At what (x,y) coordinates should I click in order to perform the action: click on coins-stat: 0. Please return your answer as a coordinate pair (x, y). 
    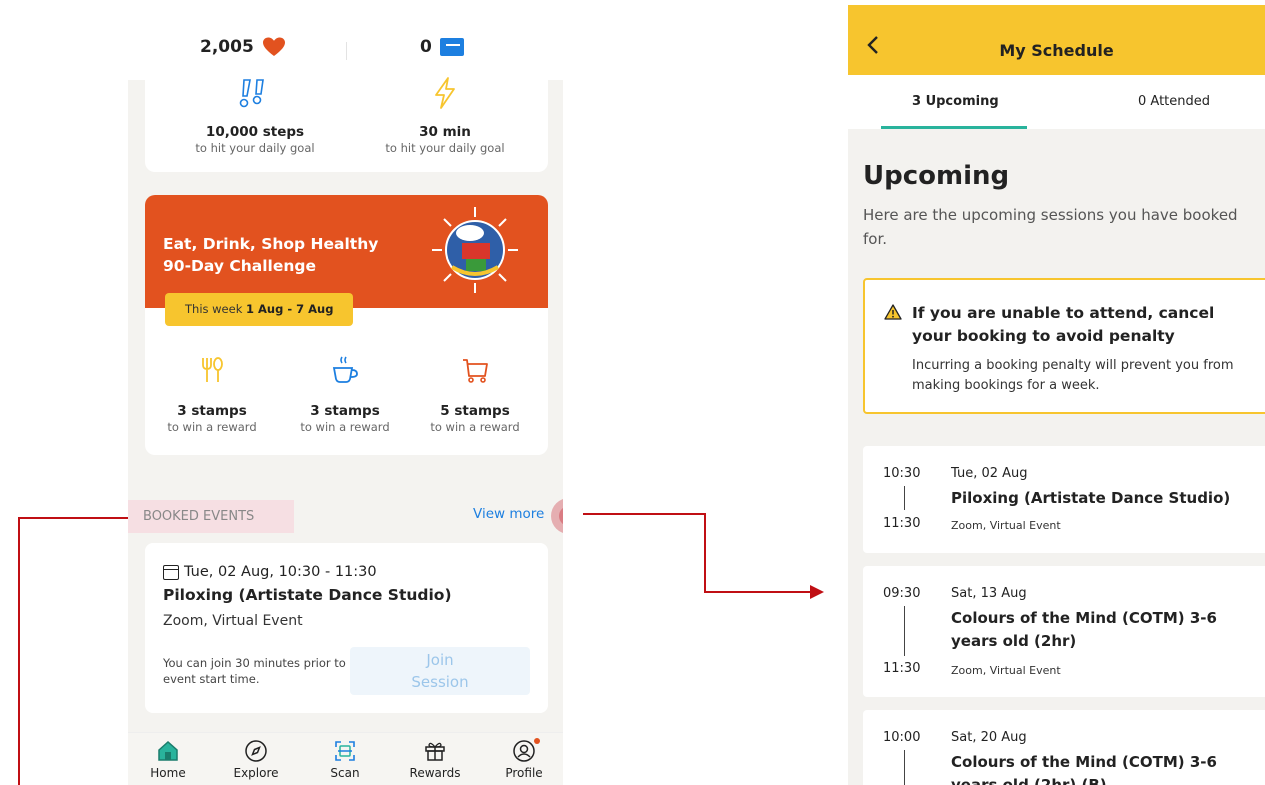
    Looking at the image, I should click on (442, 47).